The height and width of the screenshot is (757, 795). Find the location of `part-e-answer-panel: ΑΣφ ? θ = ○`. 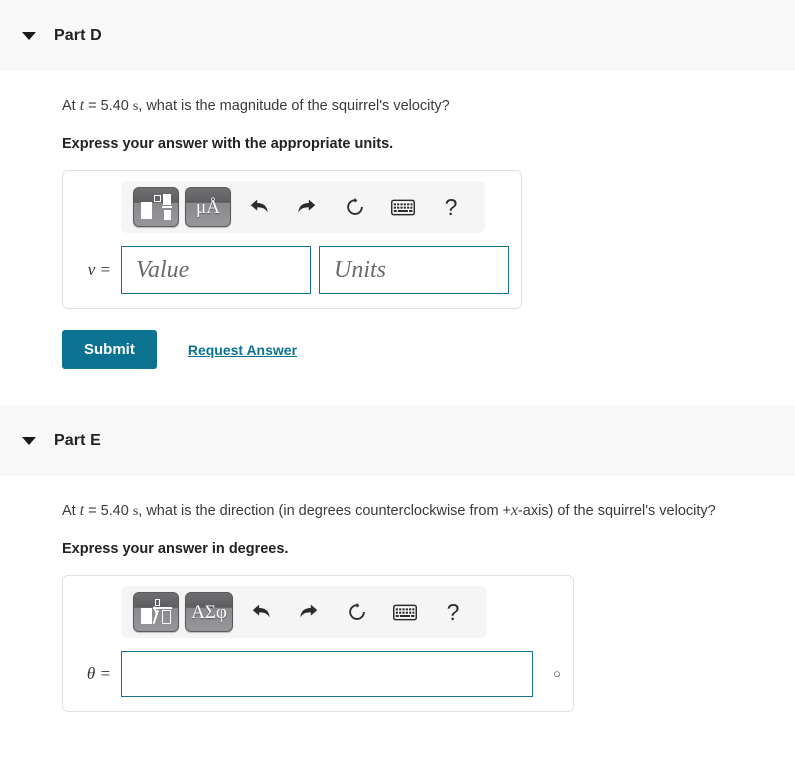

part-e-answer-panel: ΑΣφ ? θ = ○ is located at coordinates (318, 643).